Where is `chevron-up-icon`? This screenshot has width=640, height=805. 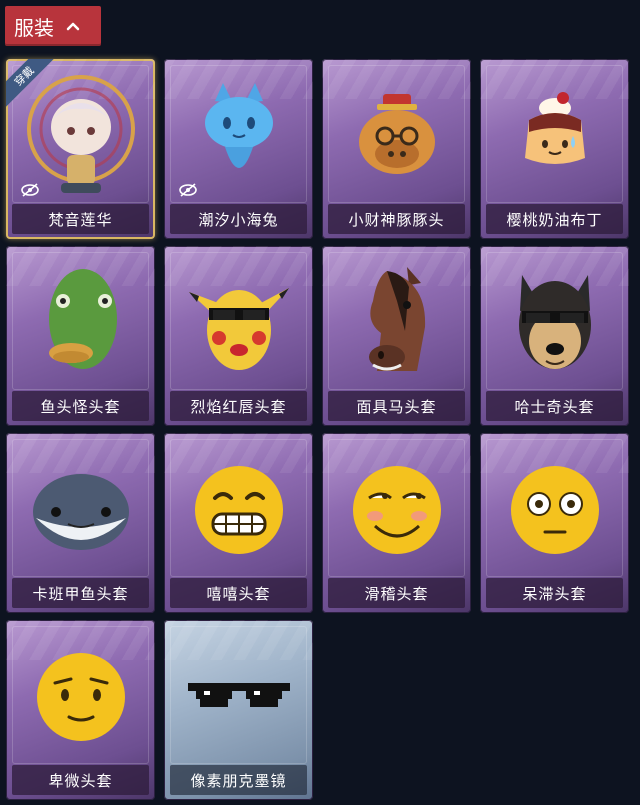
chevron-up-icon is located at coordinates (73, 26).